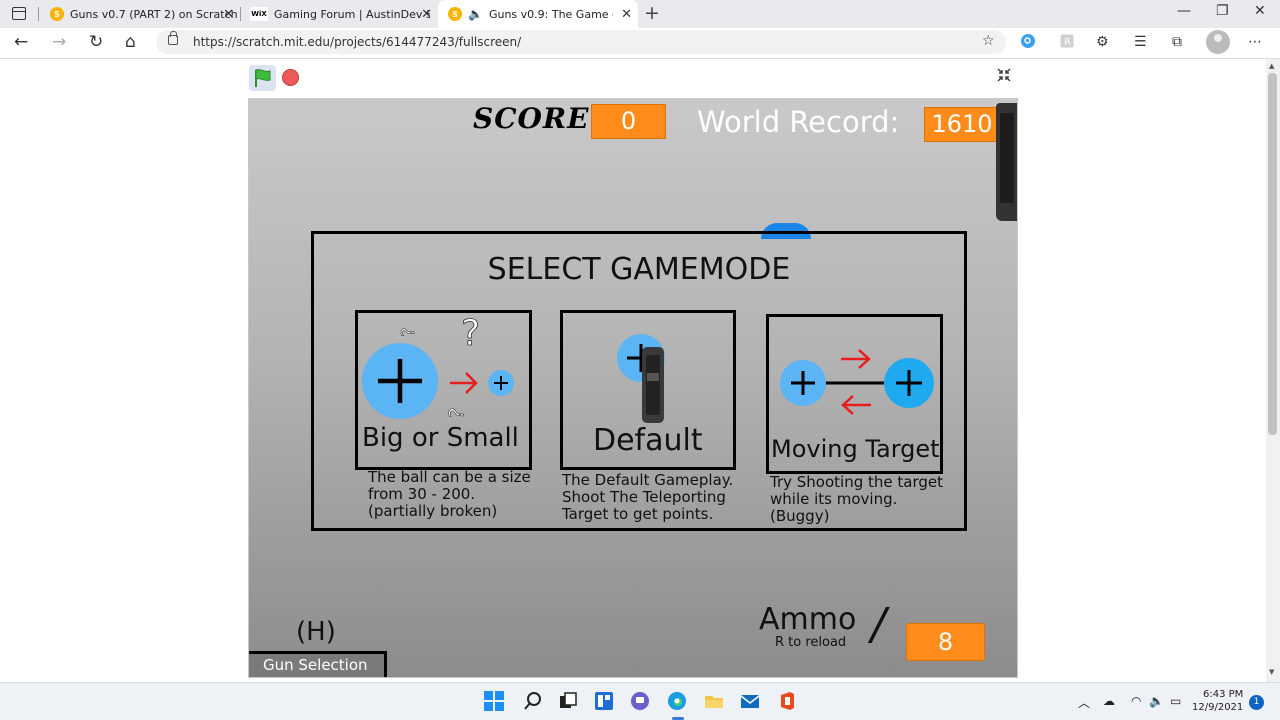 The width and height of the screenshot is (1280, 720). Describe the element at coordinates (290, 77) in the screenshot. I see `stop-button` at that location.